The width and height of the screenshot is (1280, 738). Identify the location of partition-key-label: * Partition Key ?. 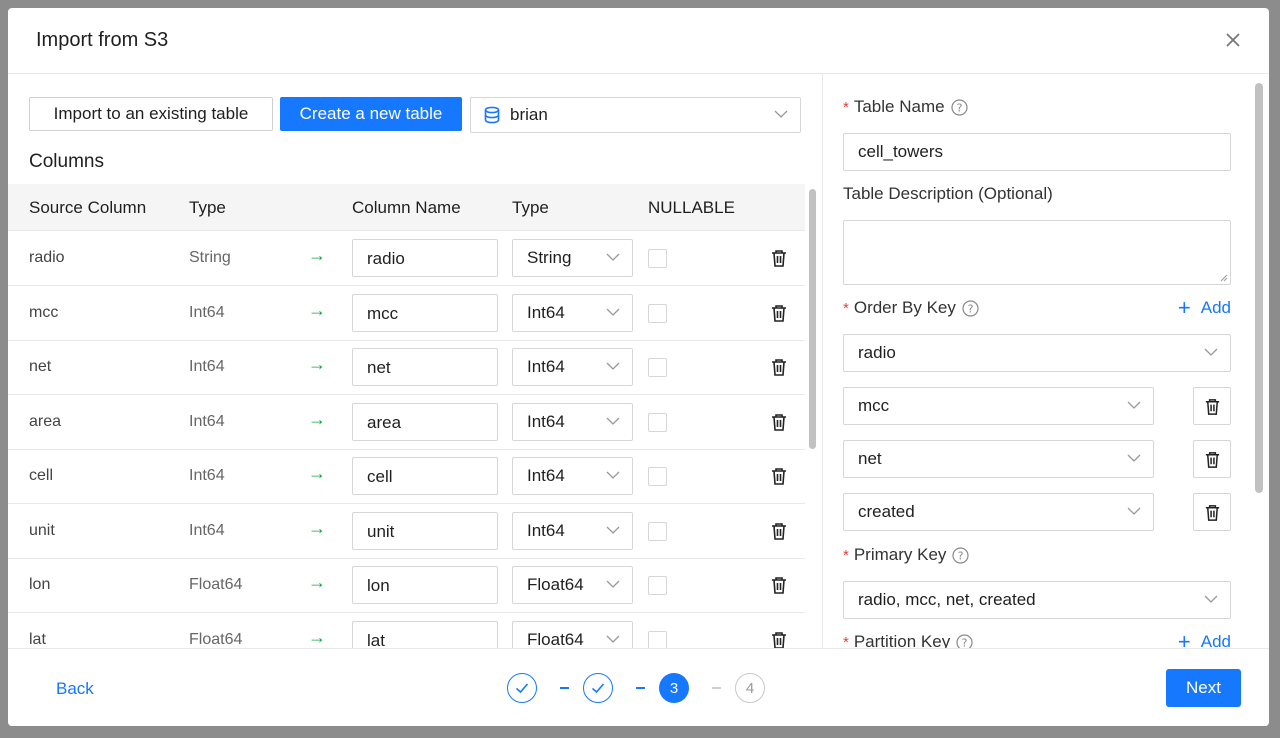
(908, 640).